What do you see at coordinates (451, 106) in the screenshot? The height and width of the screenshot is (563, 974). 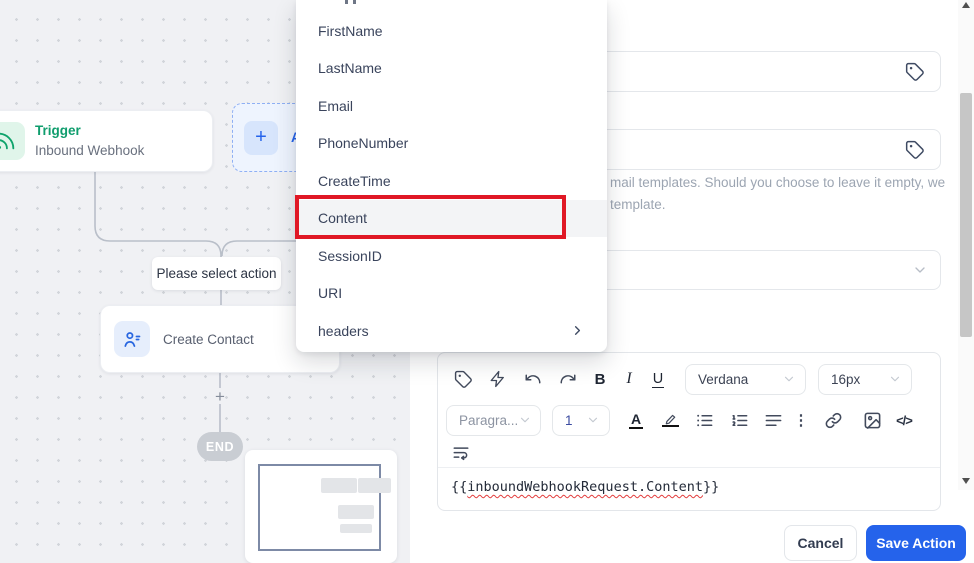 I see `dropdown-item-email: Email` at bounding box center [451, 106].